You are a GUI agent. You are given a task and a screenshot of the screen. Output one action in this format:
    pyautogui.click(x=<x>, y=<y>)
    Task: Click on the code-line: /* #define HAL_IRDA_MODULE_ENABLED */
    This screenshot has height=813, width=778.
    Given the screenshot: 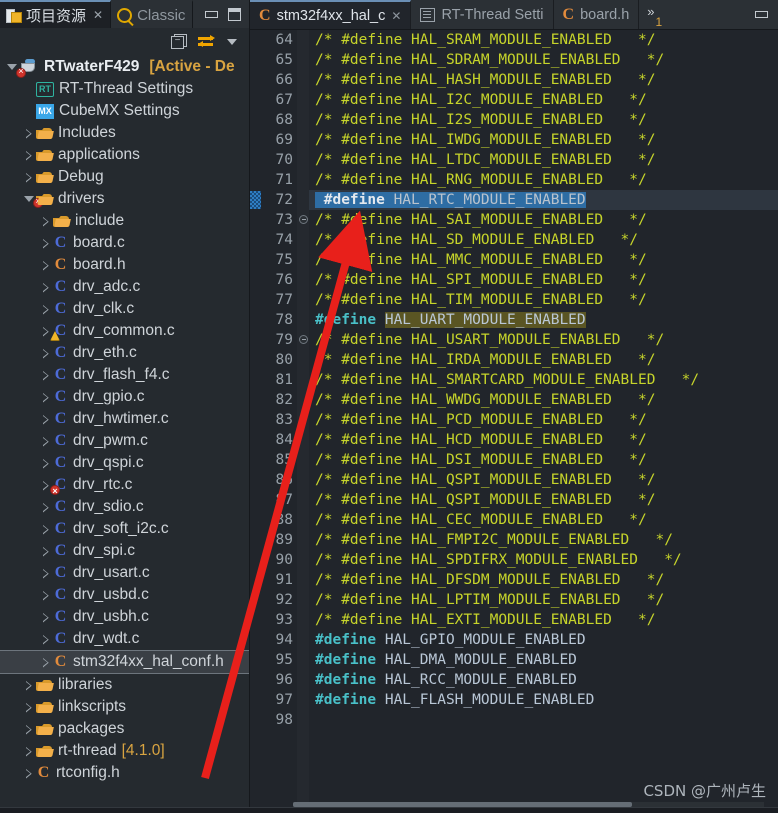 What is the action you would take?
    pyautogui.click(x=543, y=360)
    